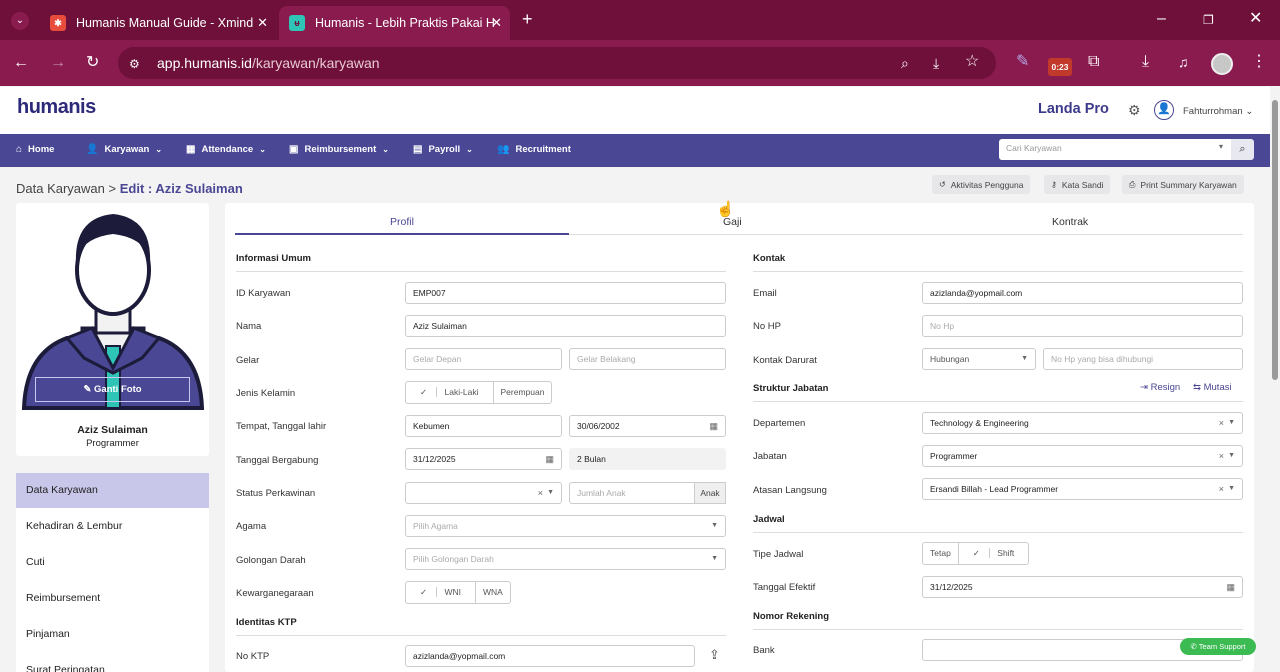  I want to click on gender-male-option: ✓ Laki-Laki, so click(449, 392).